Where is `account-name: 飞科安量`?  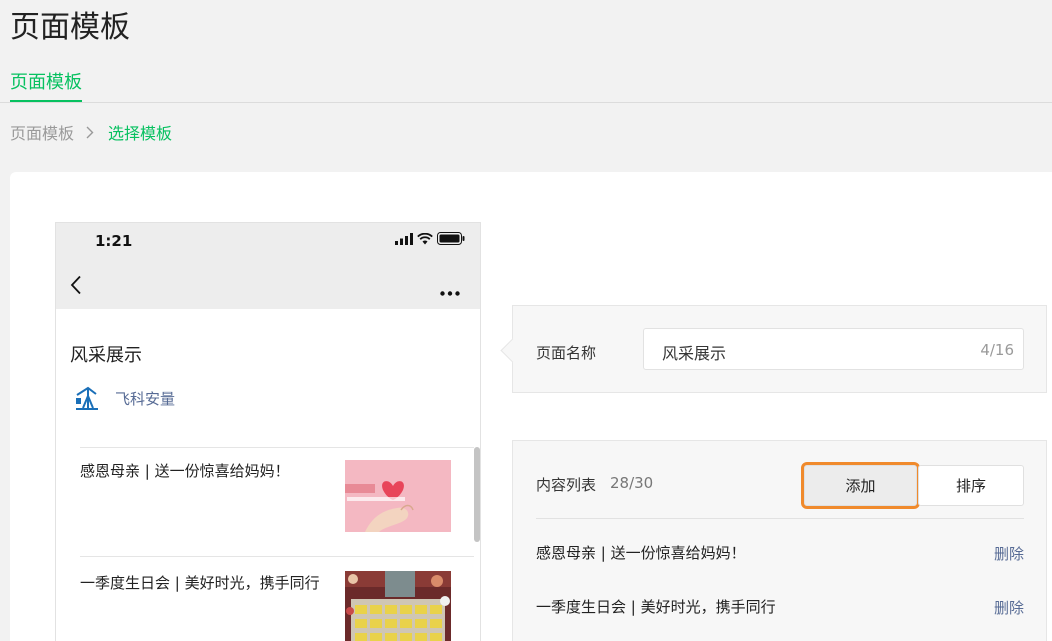
account-name: 飞科安量 is located at coordinates (145, 398).